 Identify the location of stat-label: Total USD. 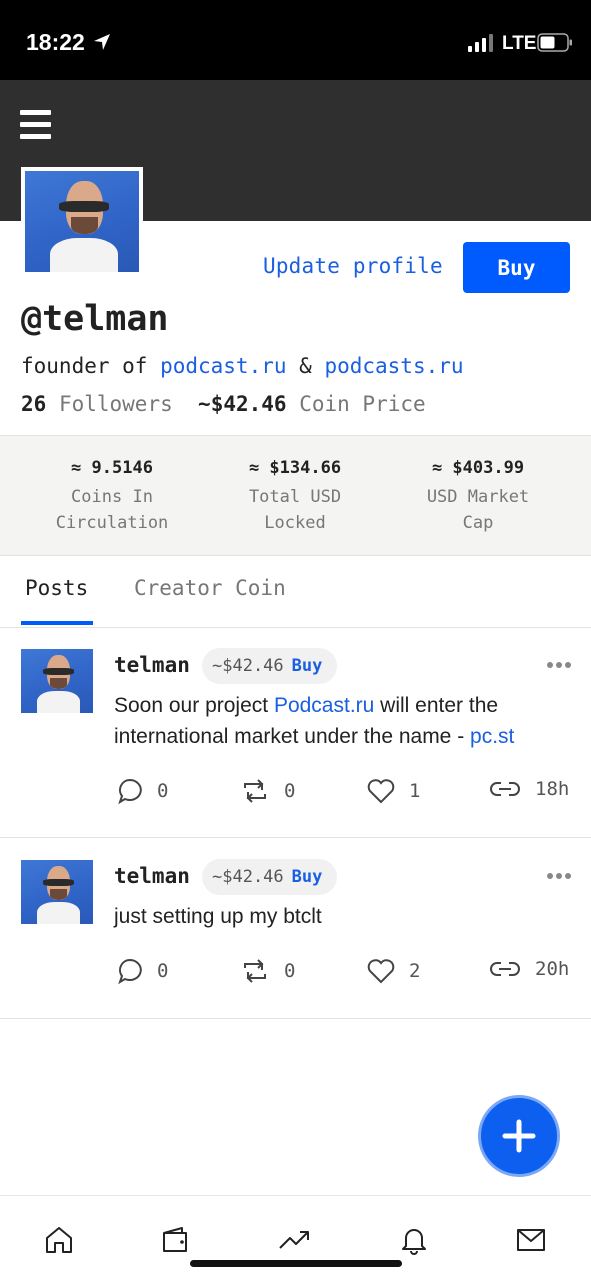
(295, 497).